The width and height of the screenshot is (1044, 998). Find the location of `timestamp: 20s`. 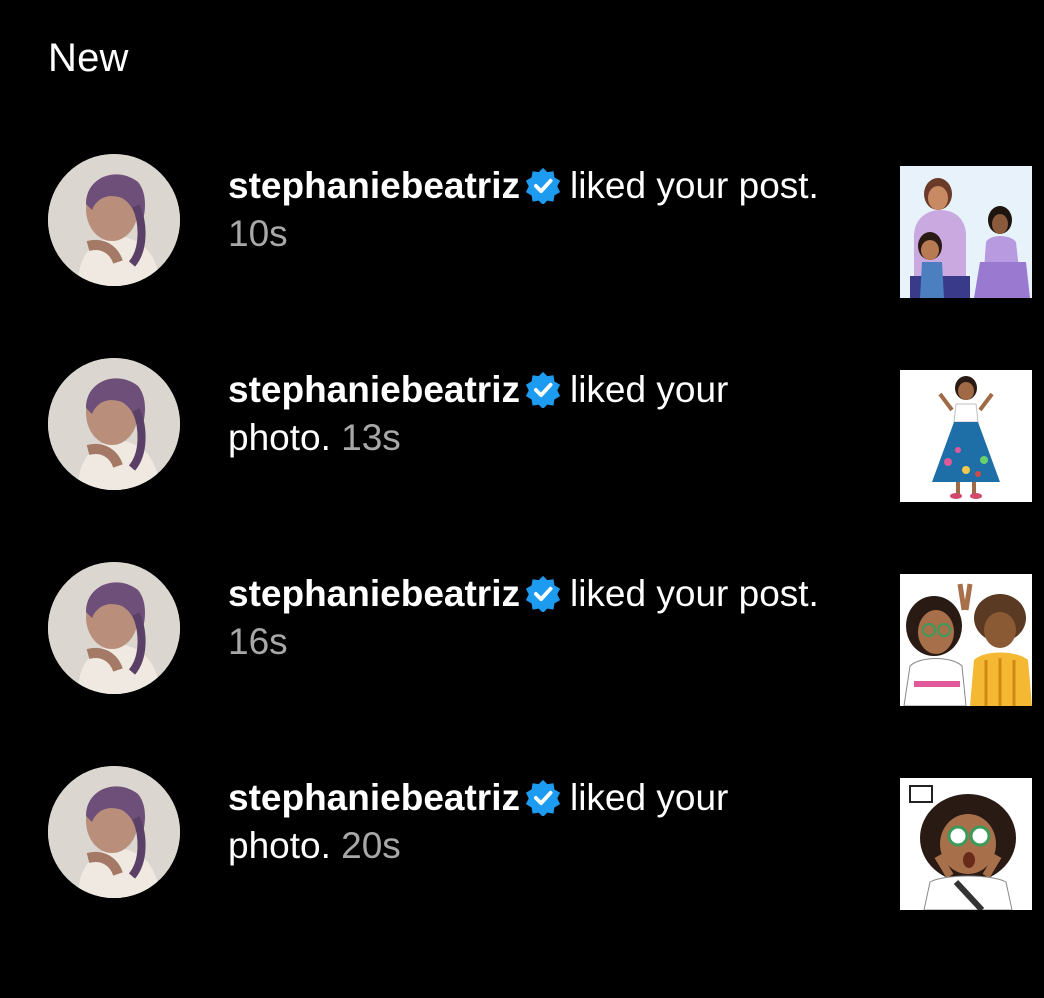

timestamp: 20s is located at coordinates (371, 845).